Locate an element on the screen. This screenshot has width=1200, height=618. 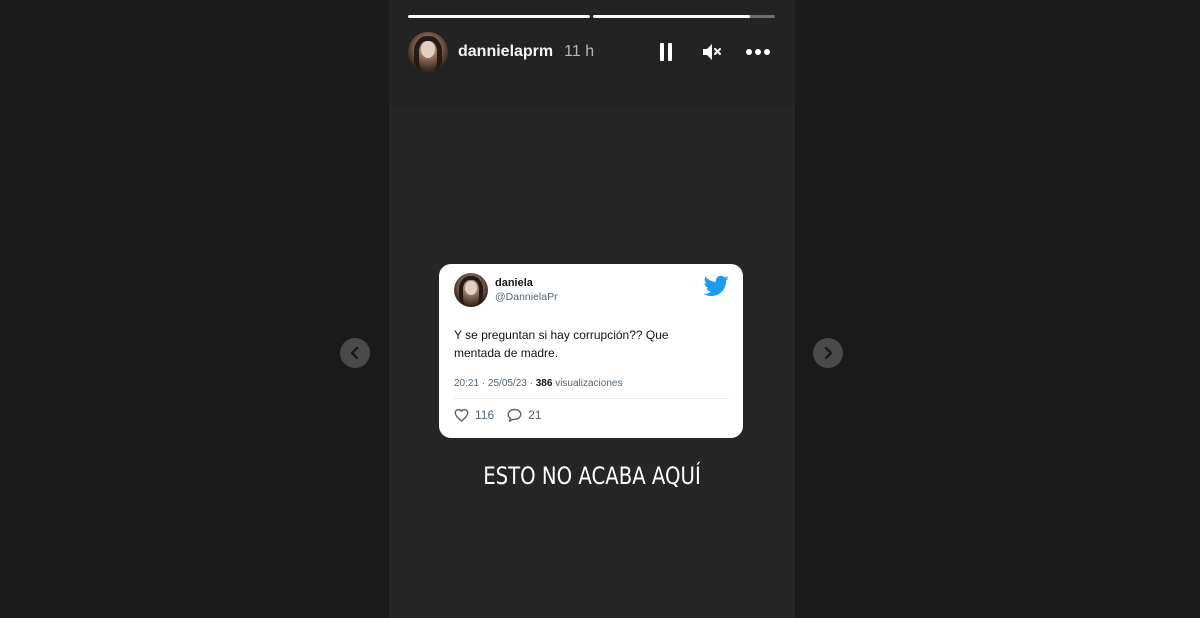
avatar is located at coordinates (428, 52).